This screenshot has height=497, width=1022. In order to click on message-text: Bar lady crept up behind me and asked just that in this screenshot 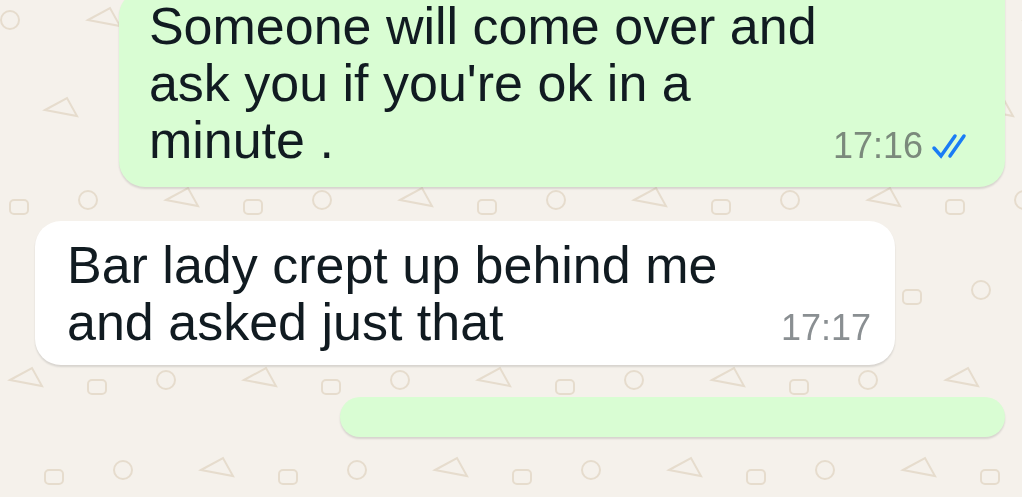, I will do `click(393, 294)`.